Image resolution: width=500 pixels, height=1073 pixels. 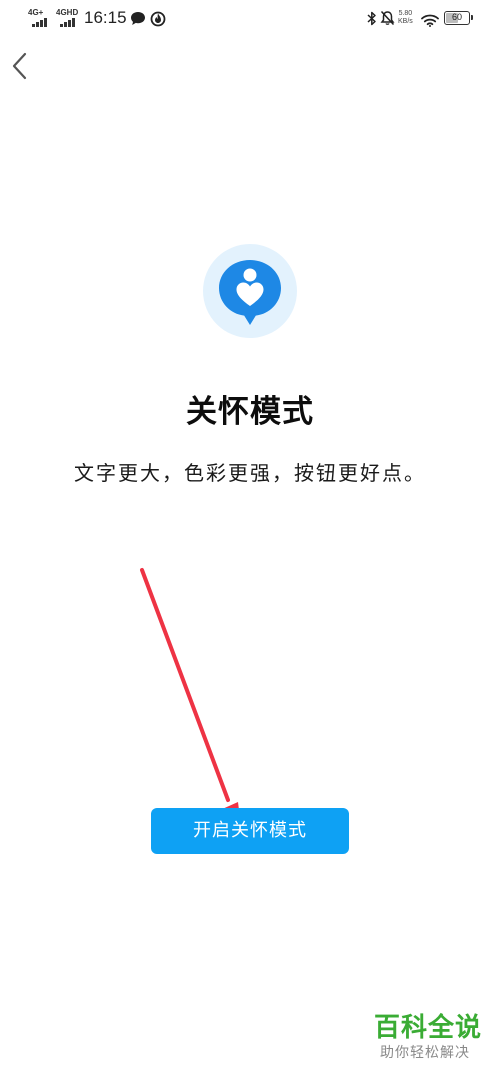 What do you see at coordinates (428, 1028) in the screenshot?
I see `watermark-title: 百科全说` at bounding box center [428, 1028].